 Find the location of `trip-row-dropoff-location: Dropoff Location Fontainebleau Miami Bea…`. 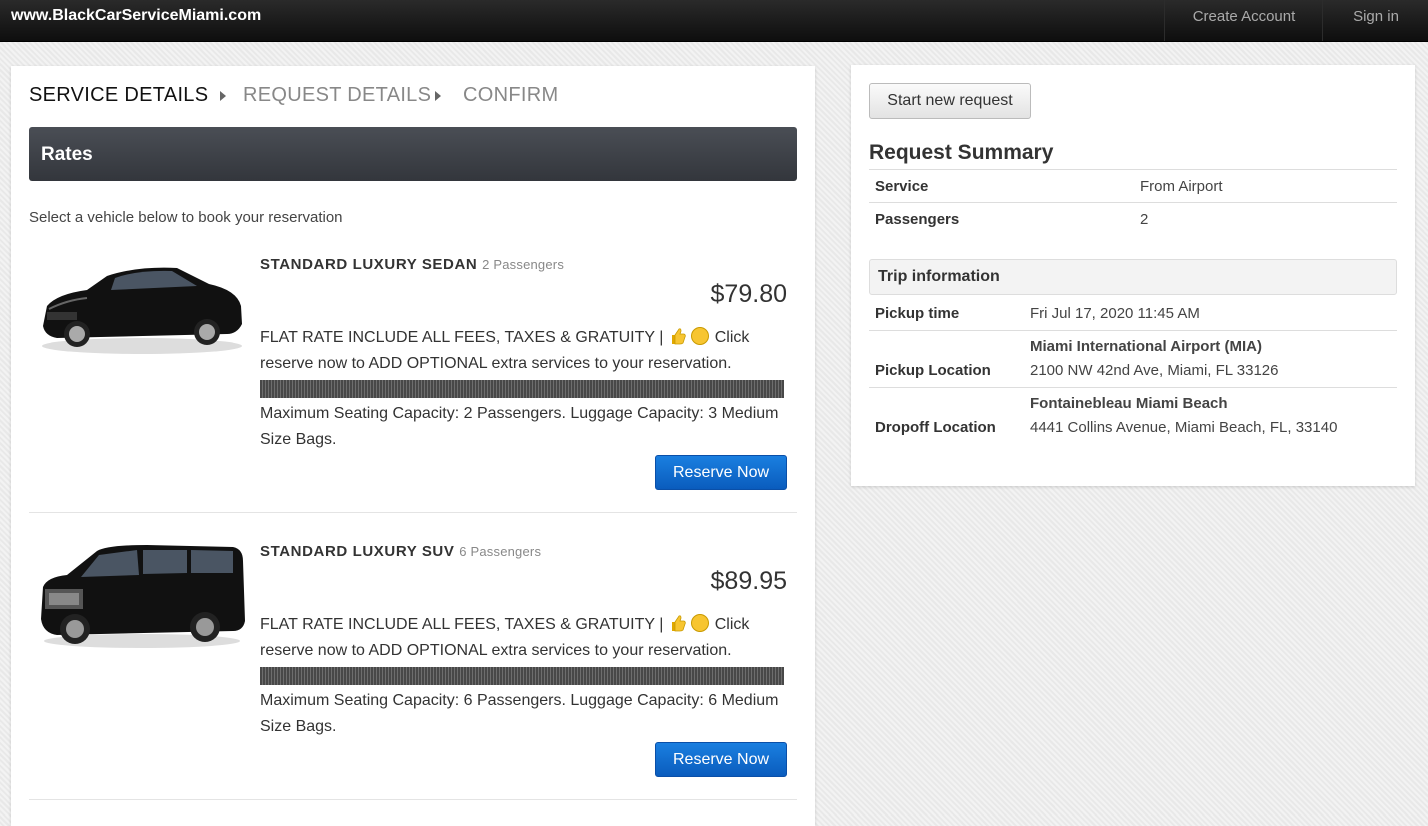

trip-row-dropoff-location: Dropoff Location Fontainebleau Miami Bea… is located at coordinates (1133, 416).